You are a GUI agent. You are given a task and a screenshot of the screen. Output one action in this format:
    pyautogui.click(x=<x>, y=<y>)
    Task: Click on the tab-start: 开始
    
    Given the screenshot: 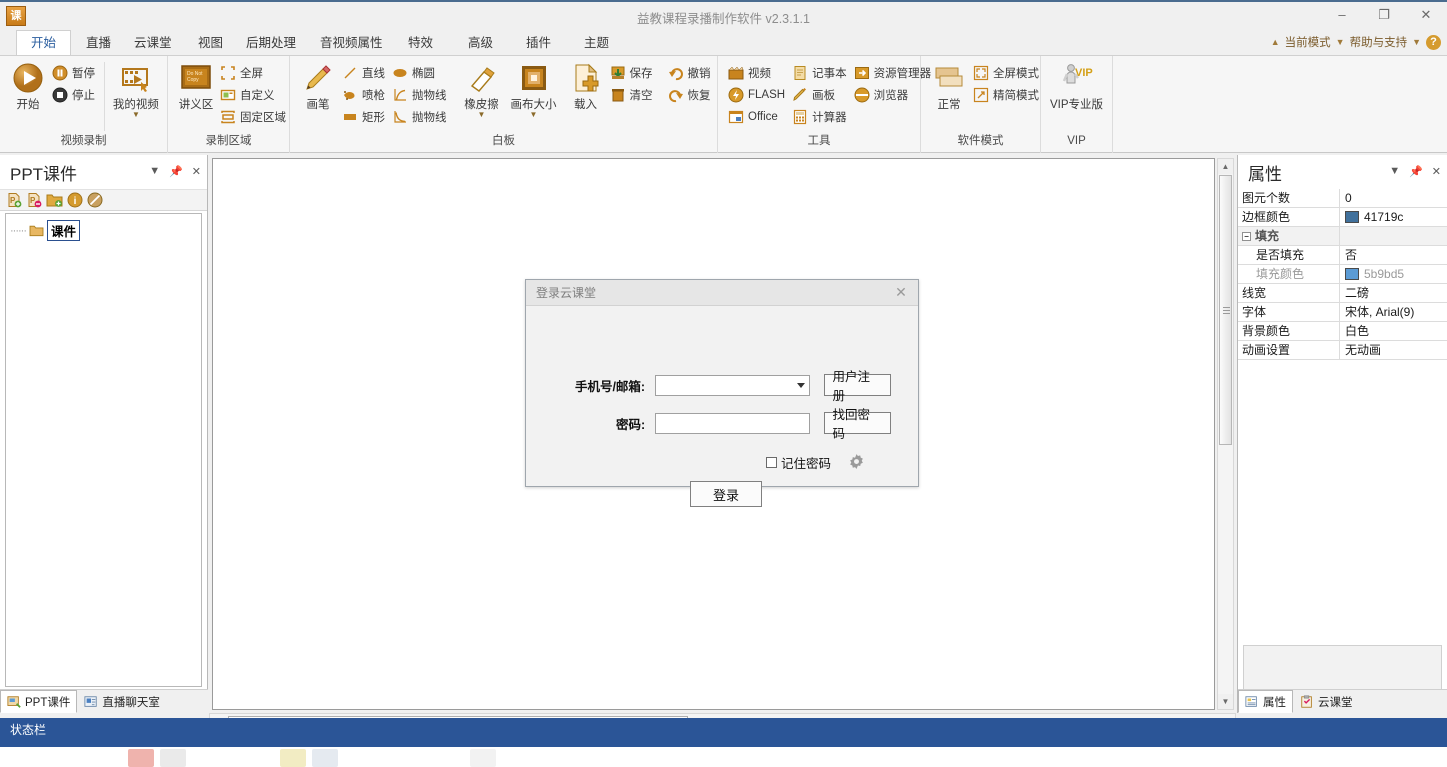 What is the action you would take?
    pyautogui.click(x=44, y=43)
    